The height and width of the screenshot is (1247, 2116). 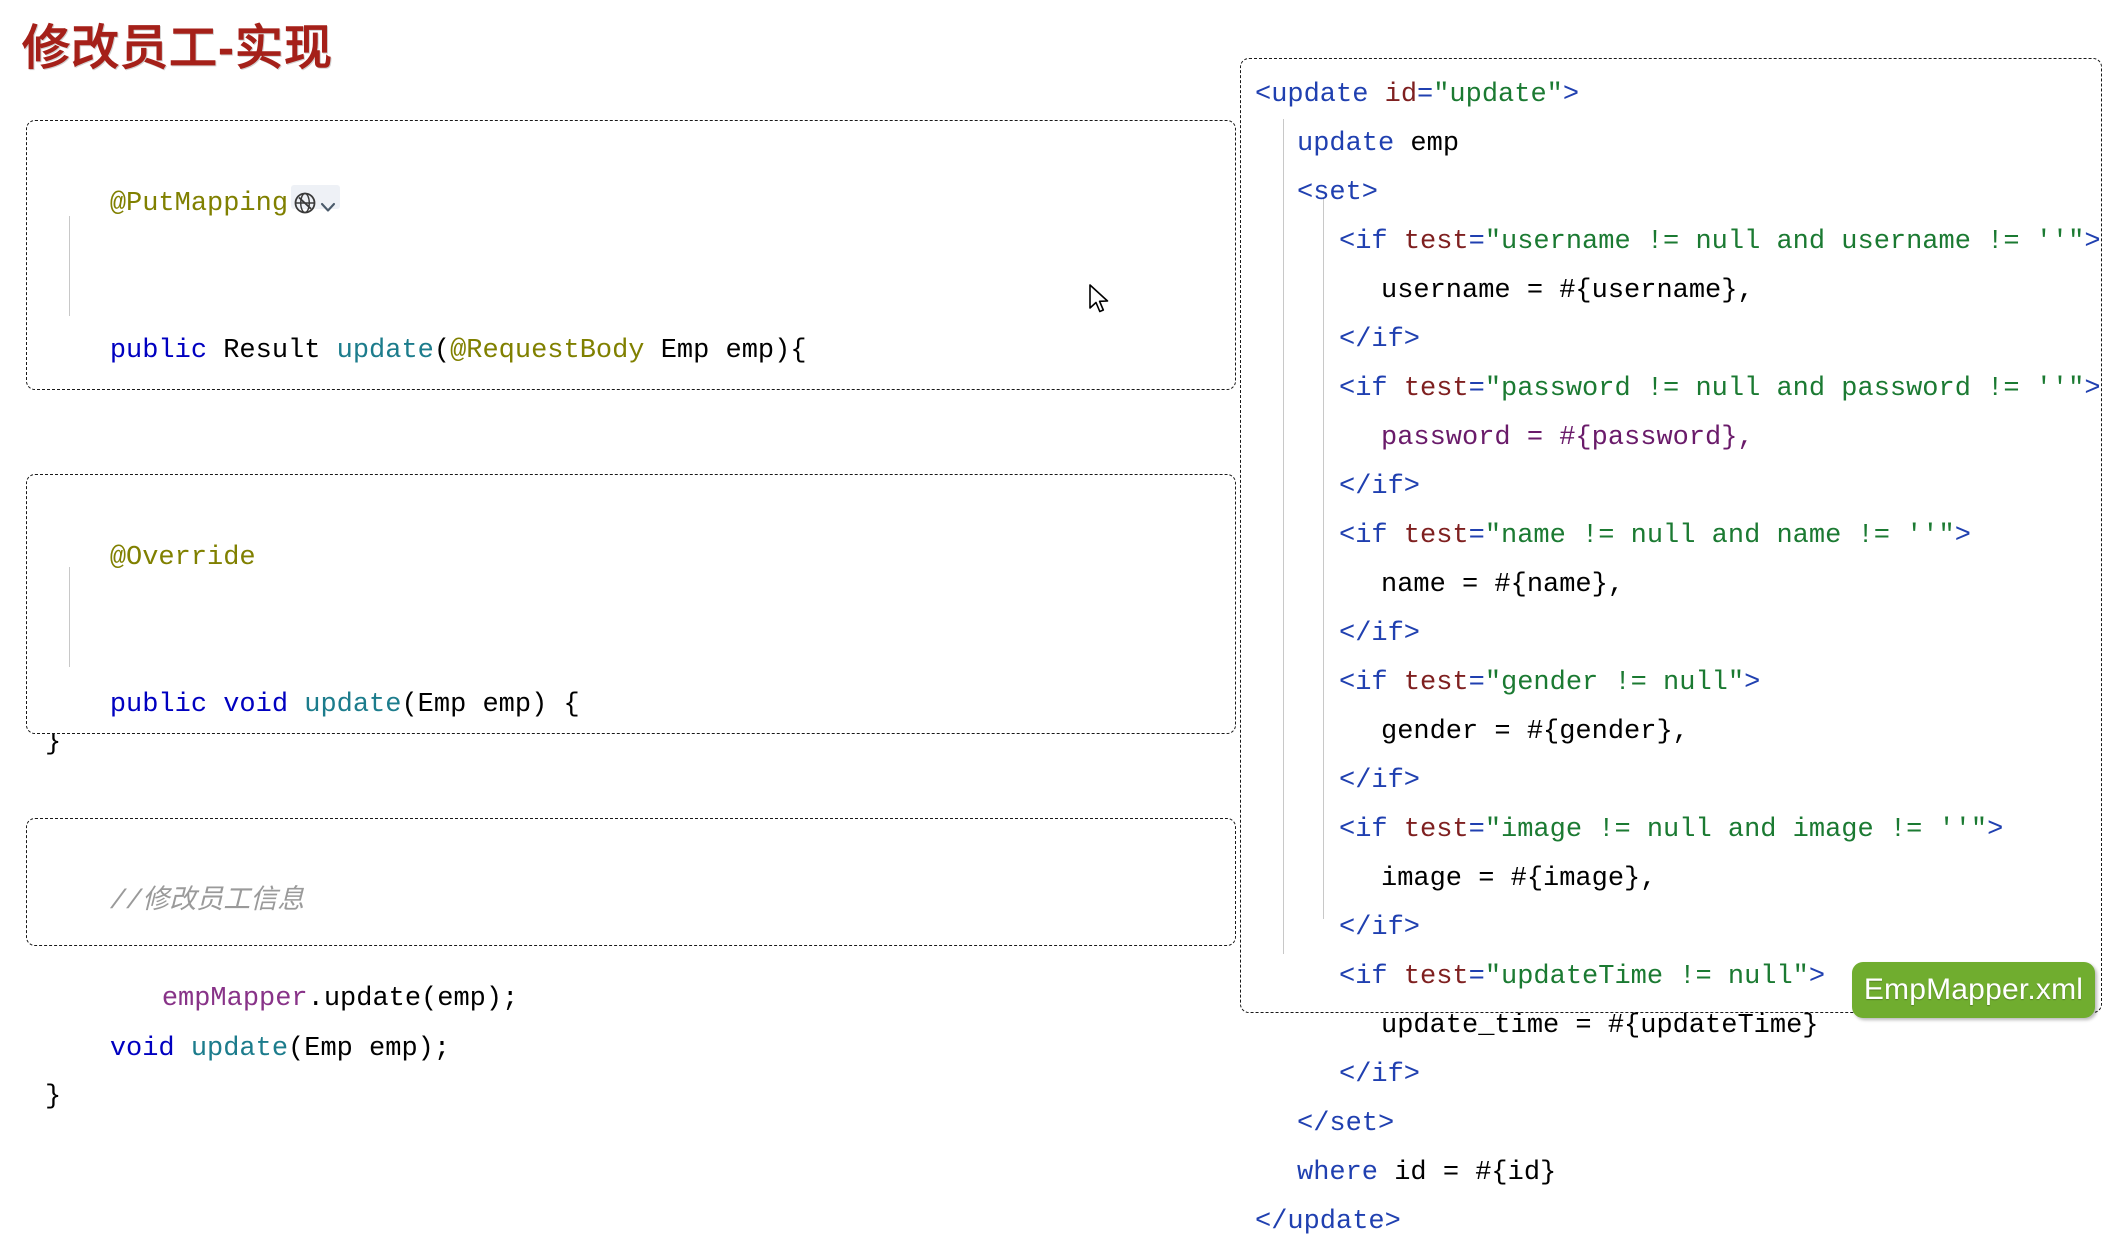 What do you see at coordinates (1784, 242) in the screenshot?
I see `xml-token-xval: "username != null and username != ''"` at bounding box center [1784, 242].